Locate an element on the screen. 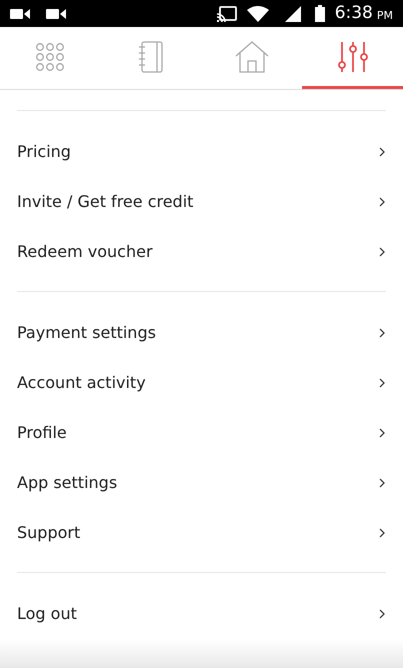  menu-item: Pricing is located at coordinates (201, 152).